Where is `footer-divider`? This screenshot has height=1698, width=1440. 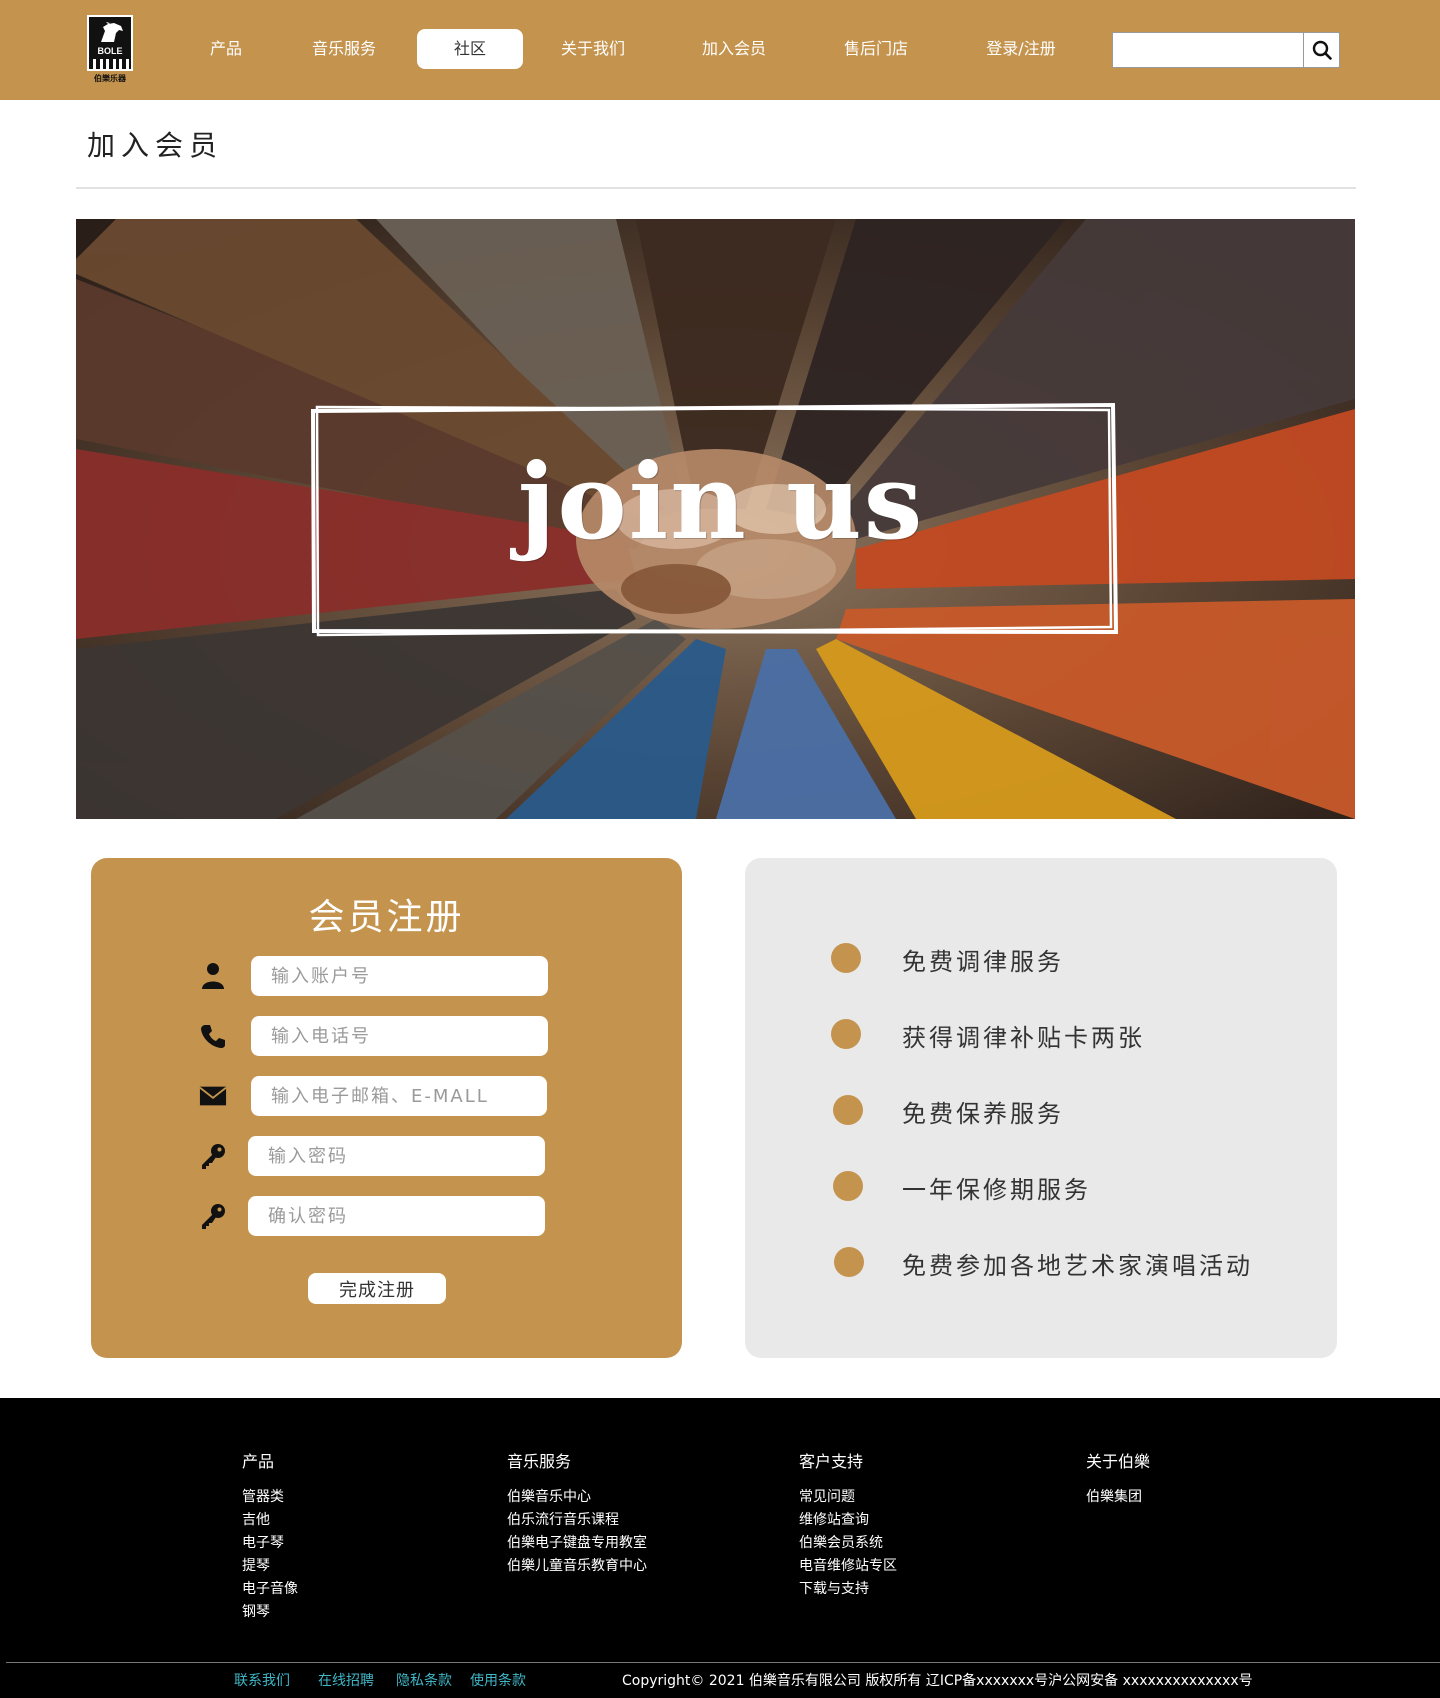
footer-divider is located at coordinates (723, 1662).